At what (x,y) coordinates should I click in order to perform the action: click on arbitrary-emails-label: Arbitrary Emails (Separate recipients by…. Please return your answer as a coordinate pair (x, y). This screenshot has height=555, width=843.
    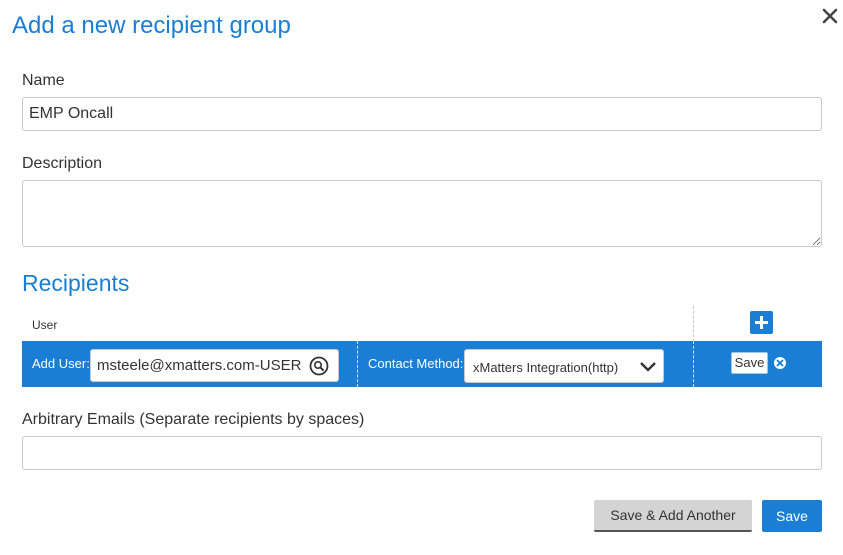
    Looking at the image, I should click on (193, 419).